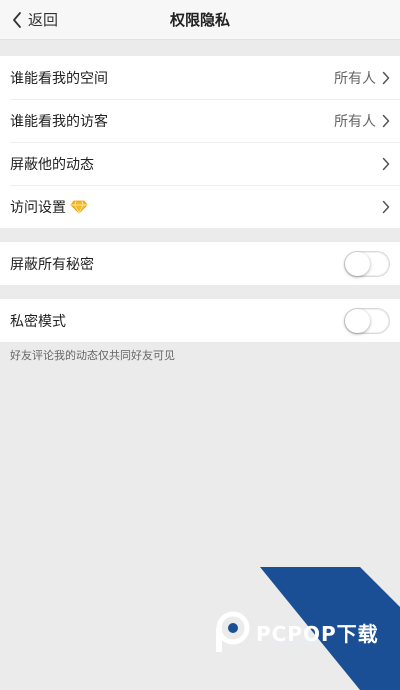  What do you see at coordinates (38, 321) in the screenshot?
I see `row-label: 私密模式` at bounding box center [38, 321].